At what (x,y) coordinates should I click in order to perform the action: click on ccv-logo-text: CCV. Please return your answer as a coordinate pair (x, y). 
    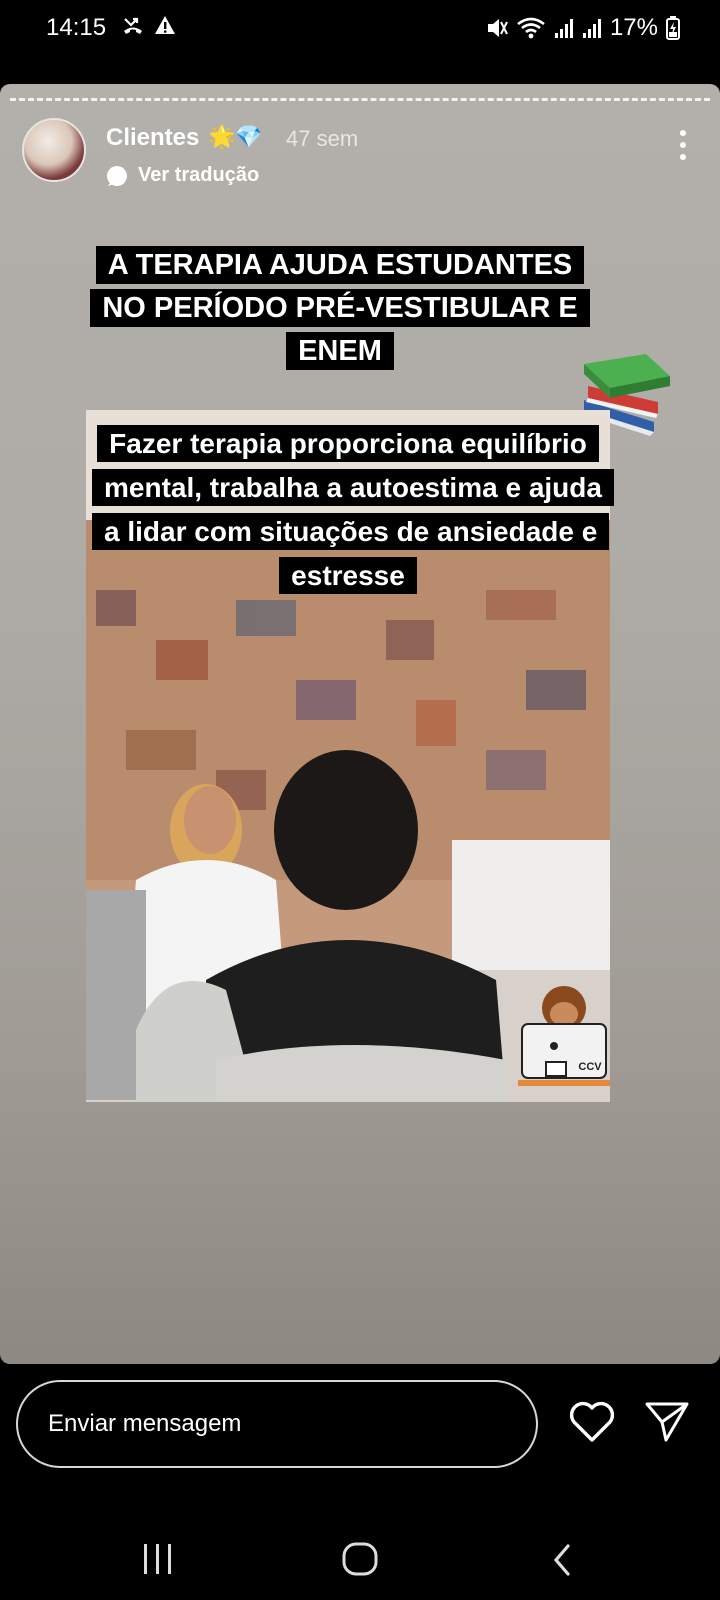
    Looking at the image, I should click on (590, 1067).